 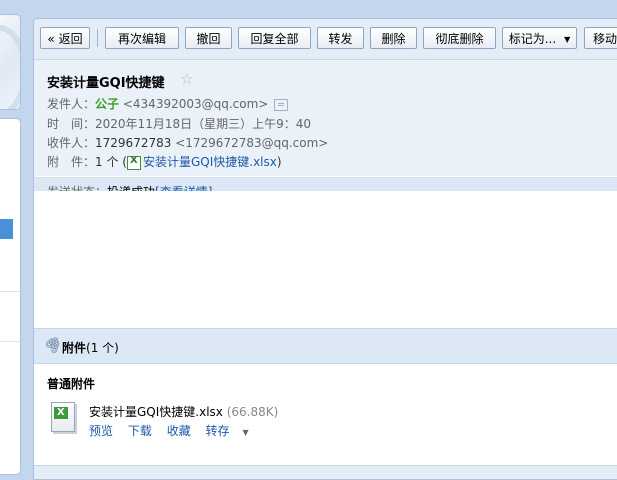 I want to click on sidebar-logo-panel, so click(x=10, y=62).